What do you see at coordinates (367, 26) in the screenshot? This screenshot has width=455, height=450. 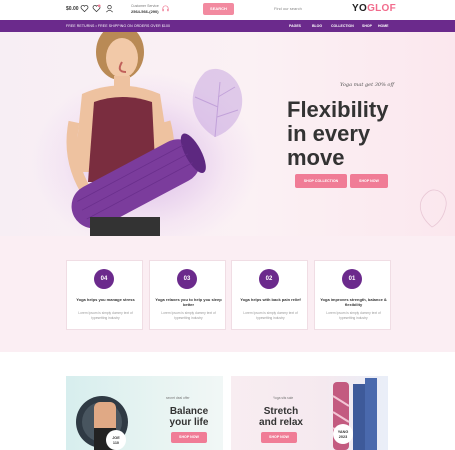 I see `nav-item-shop: SHOP` at bounding box center [367, 26].